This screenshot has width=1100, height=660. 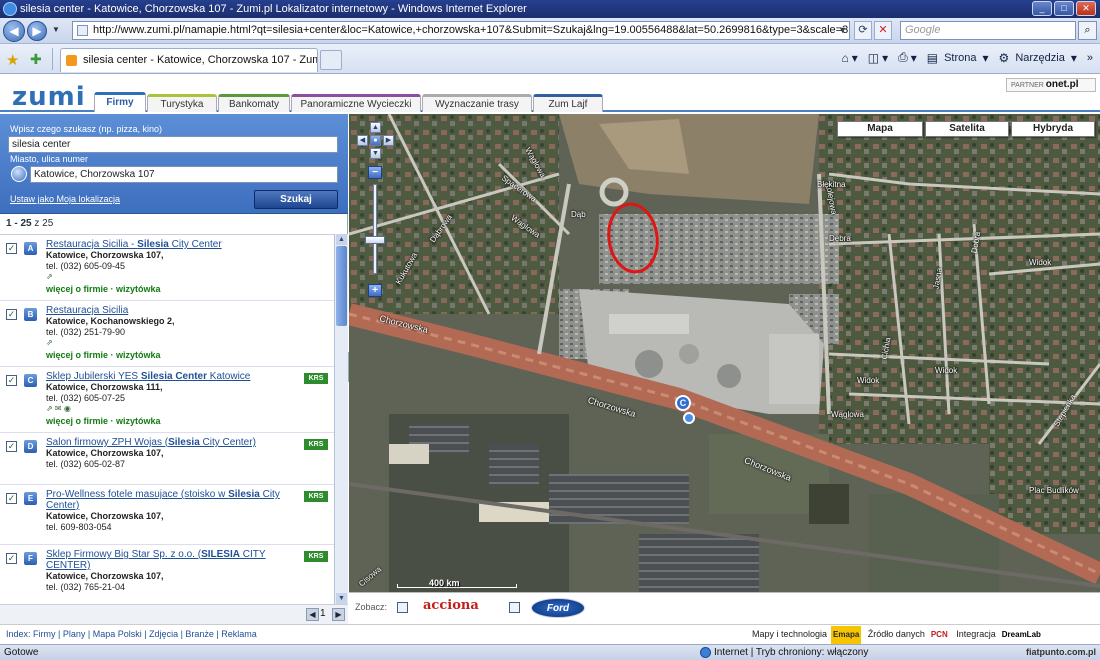 I want to click on where-input: Katowice, Chorzowska 107, so click(x=184, y=174).